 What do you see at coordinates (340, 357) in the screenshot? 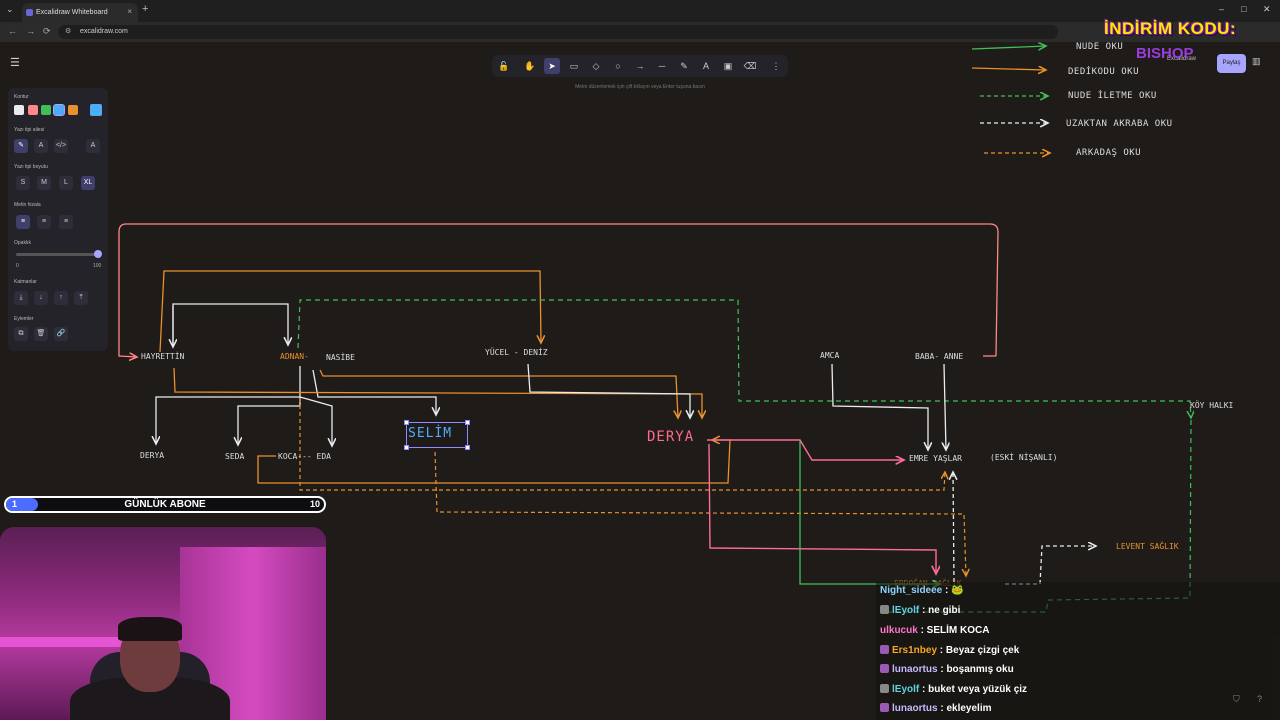
I see `node-nasibe: NASİBE` at bounding box center [340, 357].